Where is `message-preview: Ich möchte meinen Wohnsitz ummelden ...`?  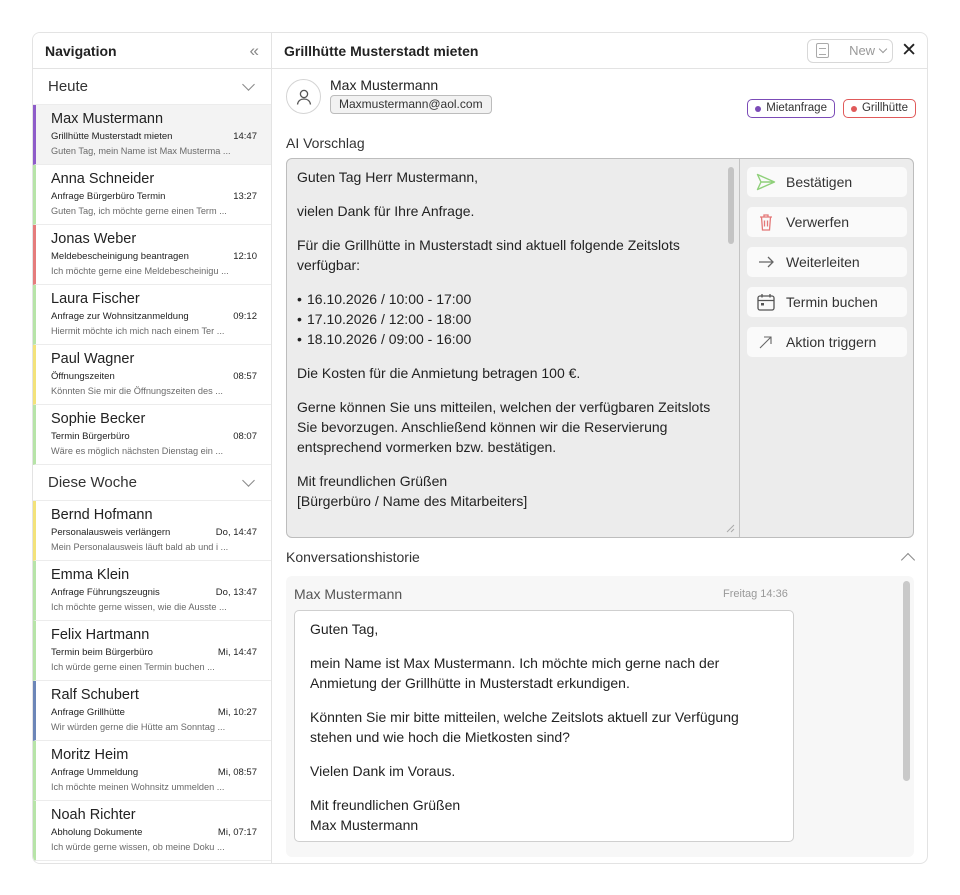
message-preview: Ich möchte meinen Wohnsitz ummelden ... is located at coordinates (138, 787).